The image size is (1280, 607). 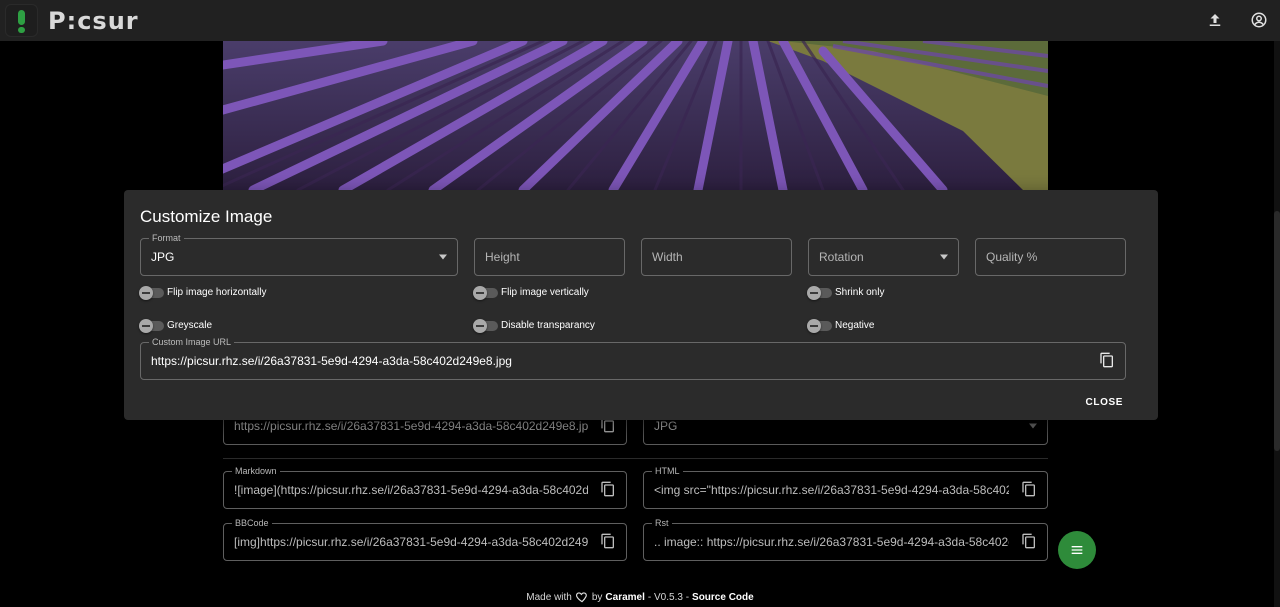 What do you see at coordinates (723, 597) in the screenshot?
I see `source-code-link: Source Code` at bounding box center [723, 597].